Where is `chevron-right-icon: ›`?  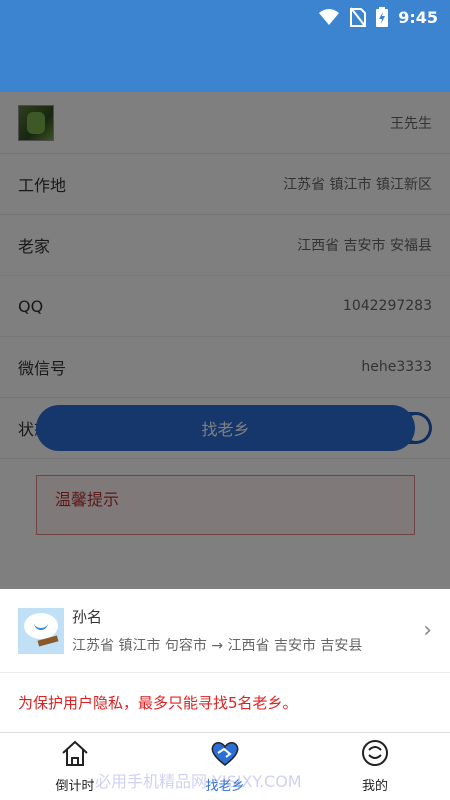 chevron-right-icon: › is located at coordinates (427, 630).